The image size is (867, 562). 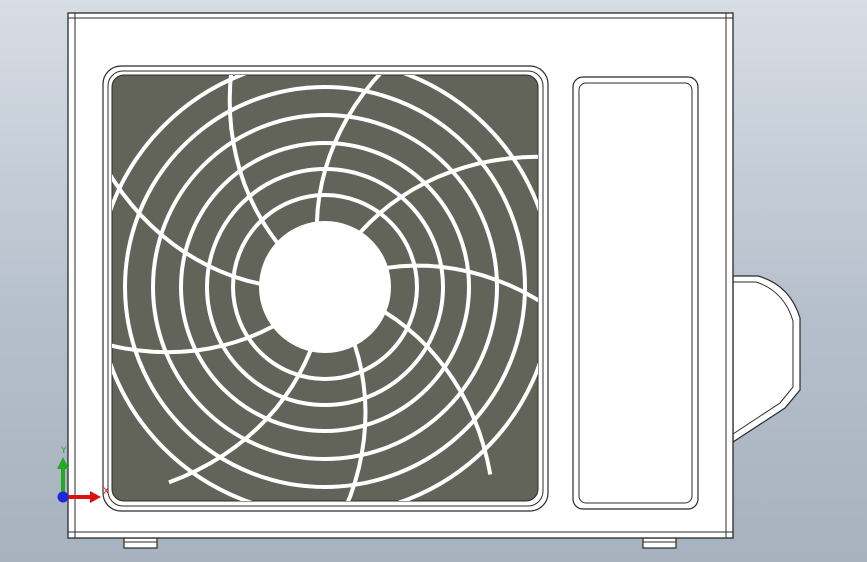 What do you see at coordinates (63, 497) in the screenshot?
I see `origin-marker` at bounding box center [63, 497].